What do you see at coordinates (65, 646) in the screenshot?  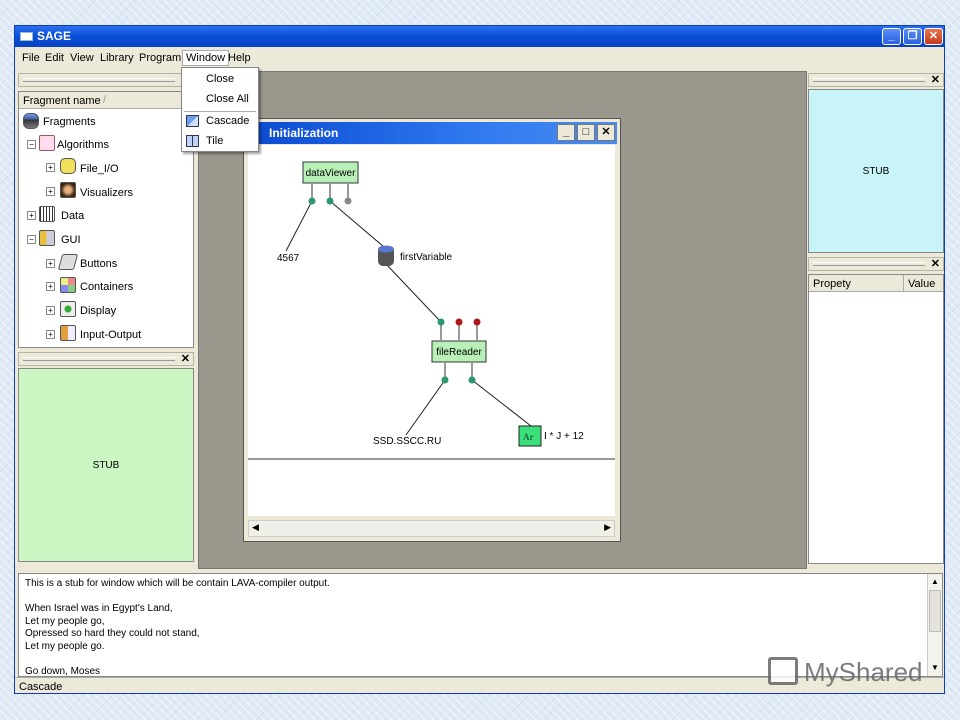 I see `output-line: Let my people go.` at bounding box center [65, 646].